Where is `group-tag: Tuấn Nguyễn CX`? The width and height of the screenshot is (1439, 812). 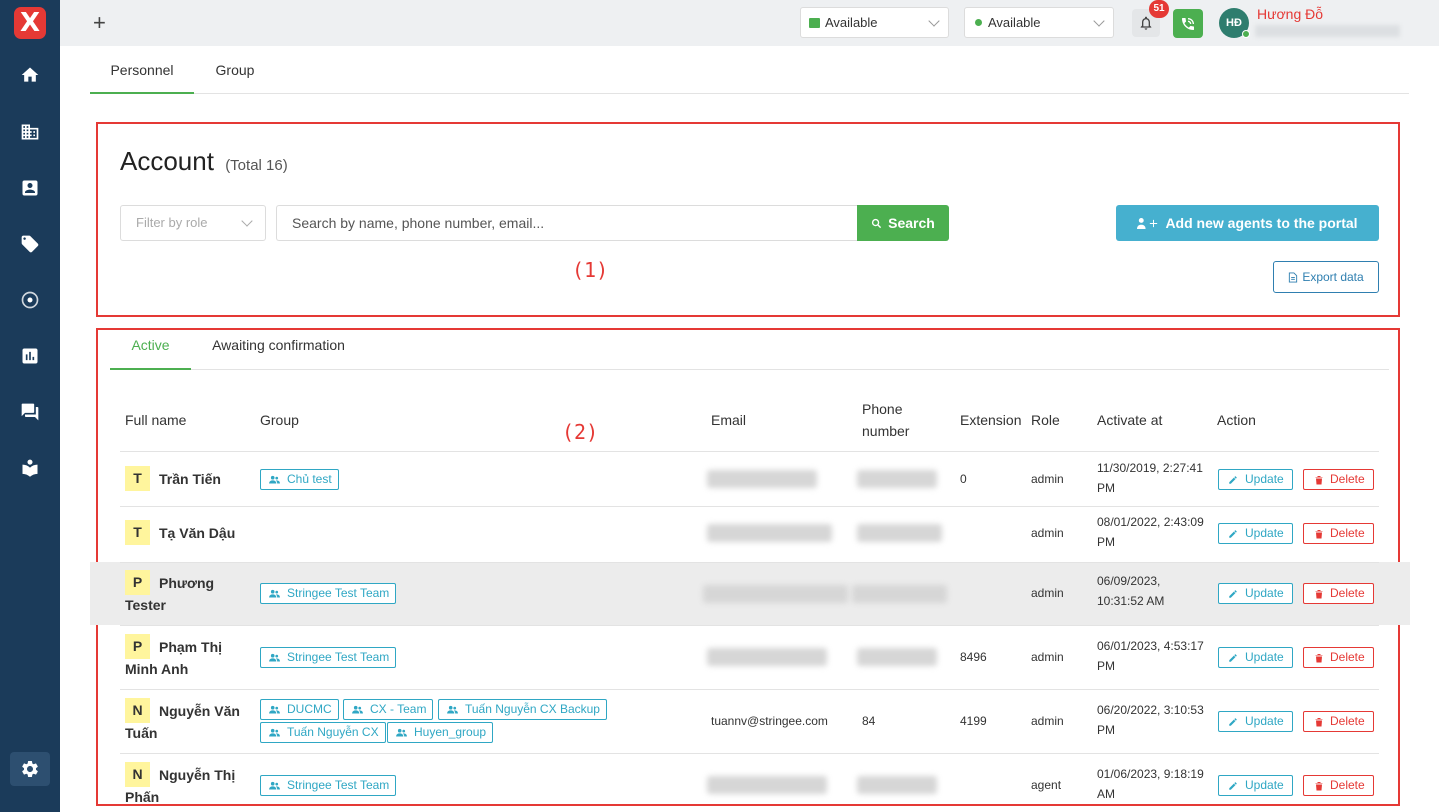
group-tag: Tuấn Nguyễn CX is located at coordinates (323, 732).